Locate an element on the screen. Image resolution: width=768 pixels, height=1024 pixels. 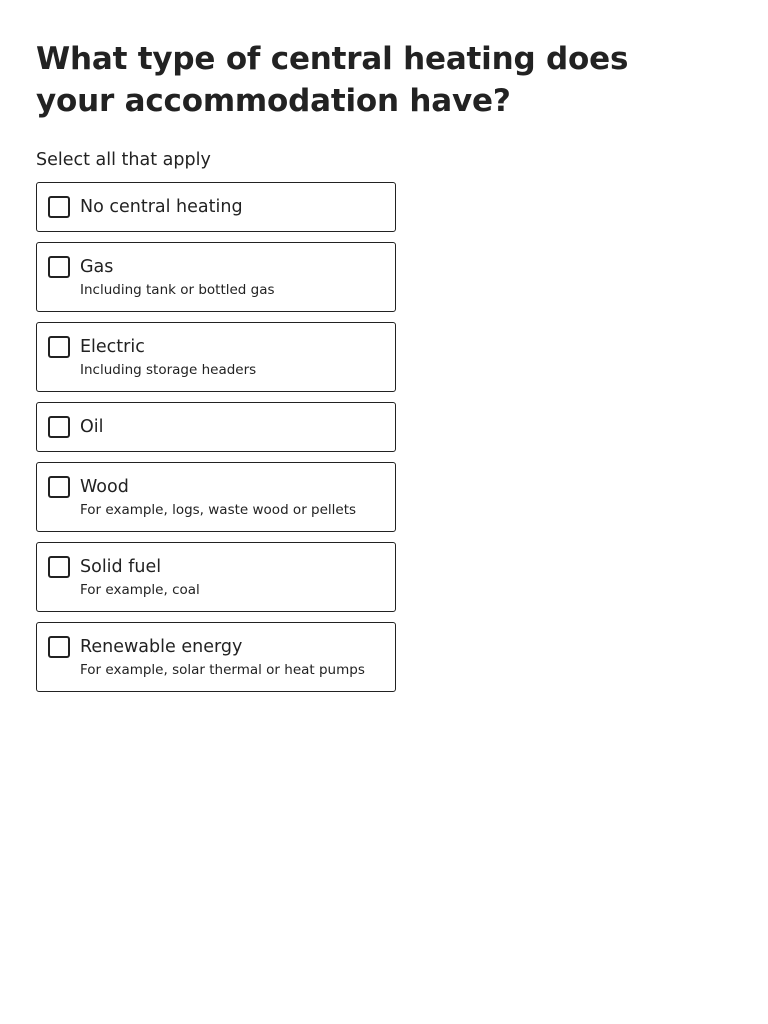
option-description: For example, logs, waste wood or pellets is located at coordinates (218, 510).